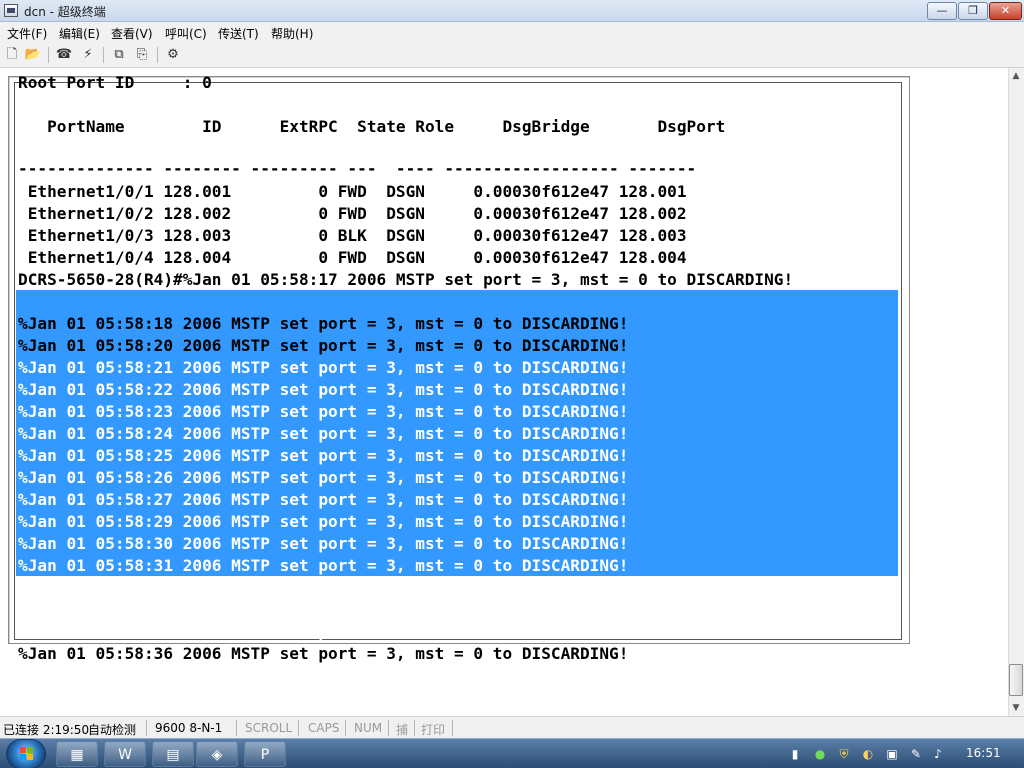 The width and height of the screenshot is (1024, 768). I want to click on vertical-scrollbar, so click(1016, 392).